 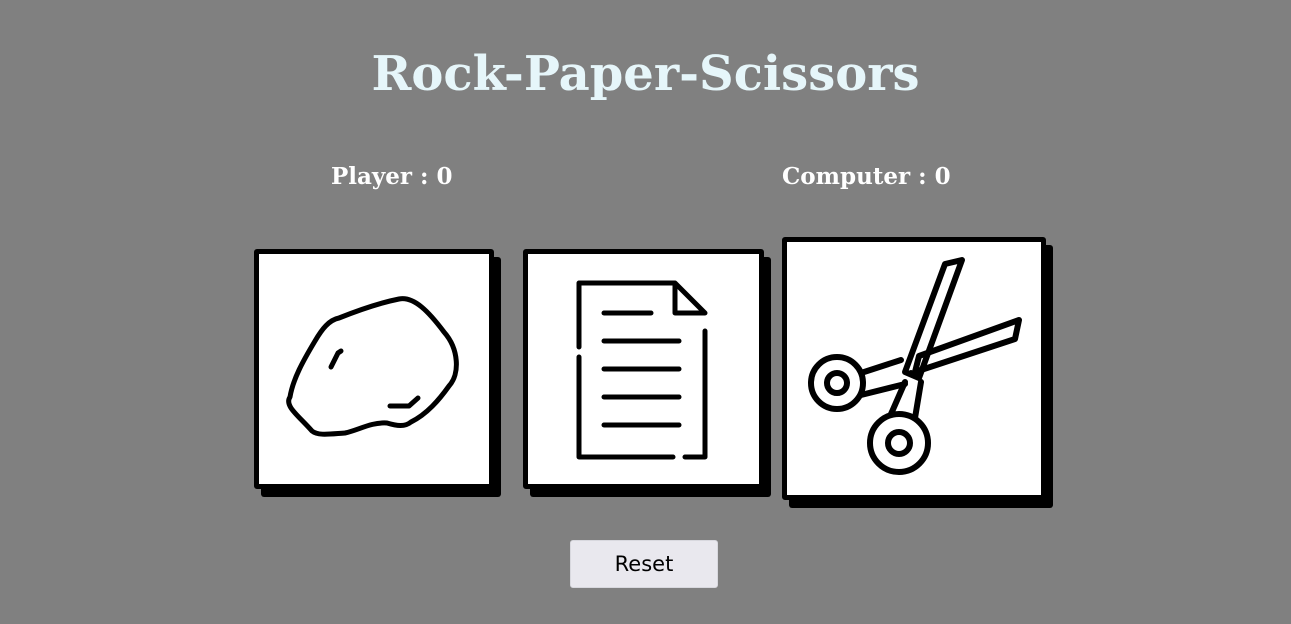 I want to click on rock-choice-button, so click(x=374, y=369).